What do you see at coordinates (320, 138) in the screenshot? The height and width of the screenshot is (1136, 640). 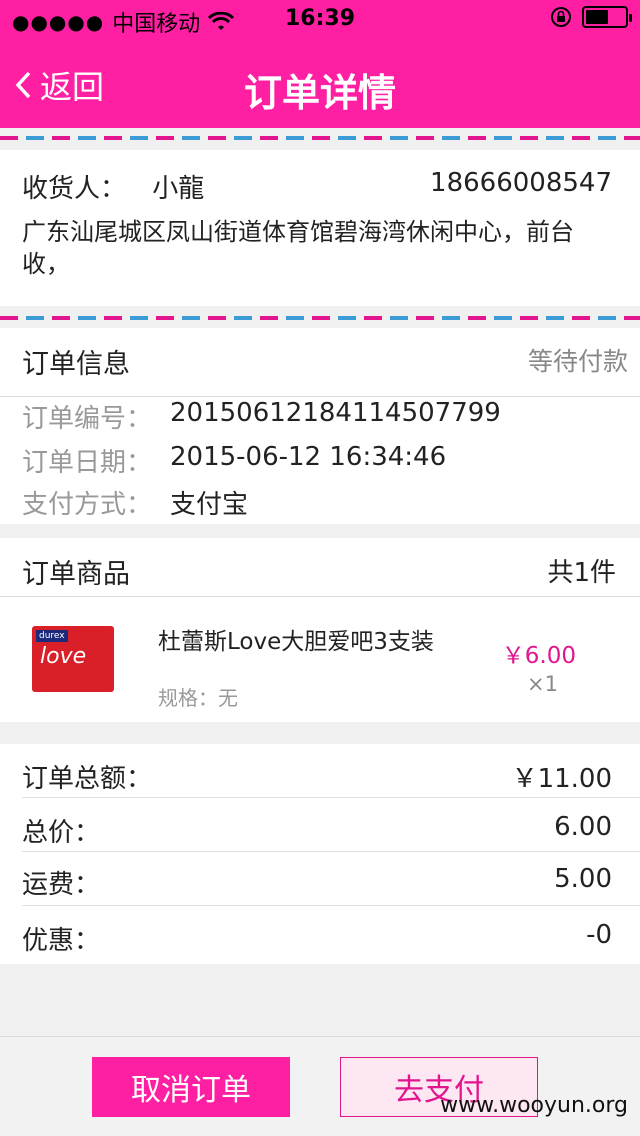 I see `address-divider-top` at bounding box center [320, 138].